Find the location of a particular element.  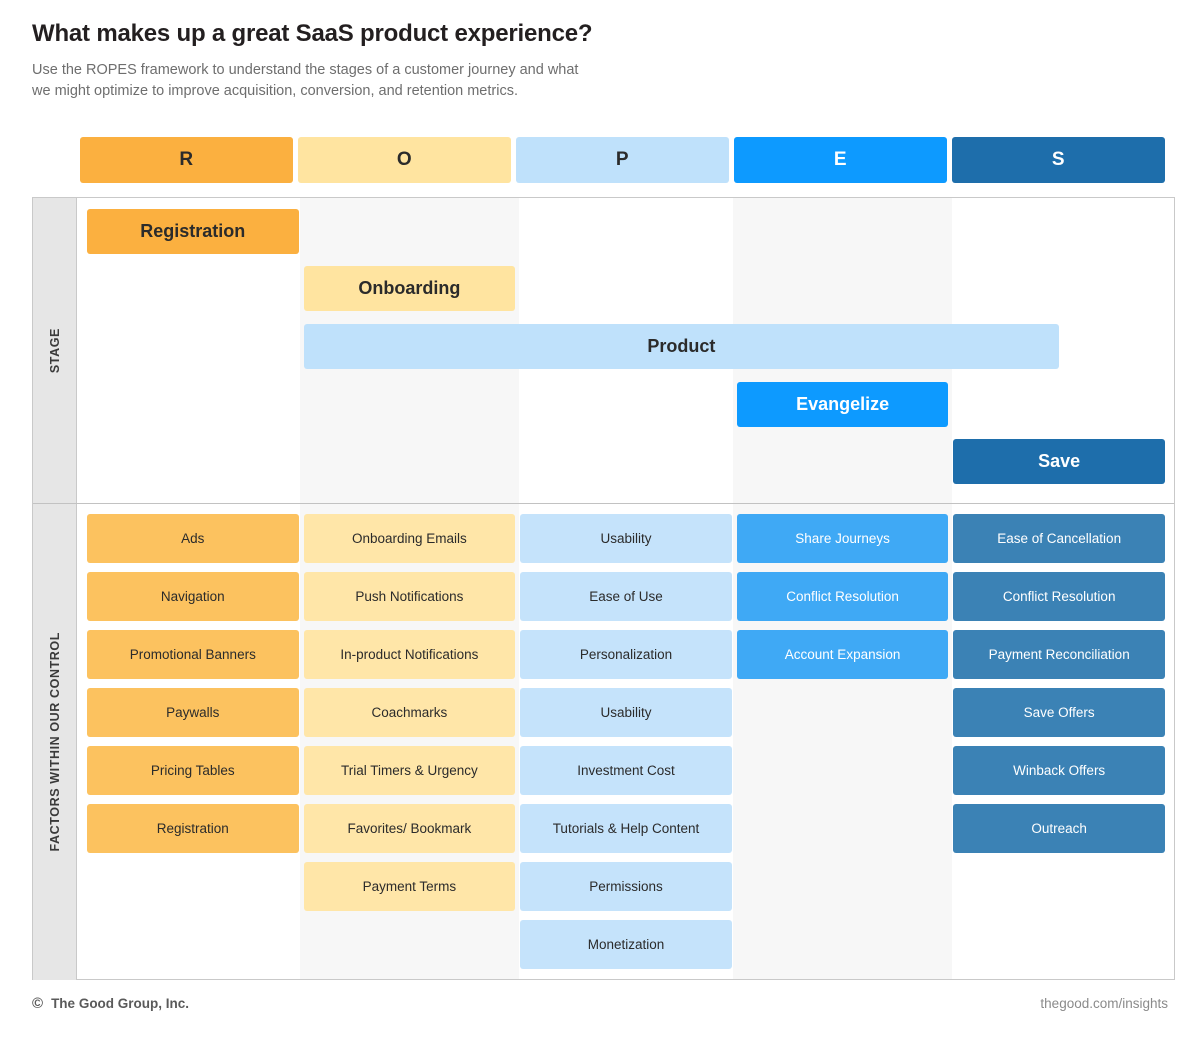

copyright: © The Good Group, Inc. is located at coordinates (110, 1003).